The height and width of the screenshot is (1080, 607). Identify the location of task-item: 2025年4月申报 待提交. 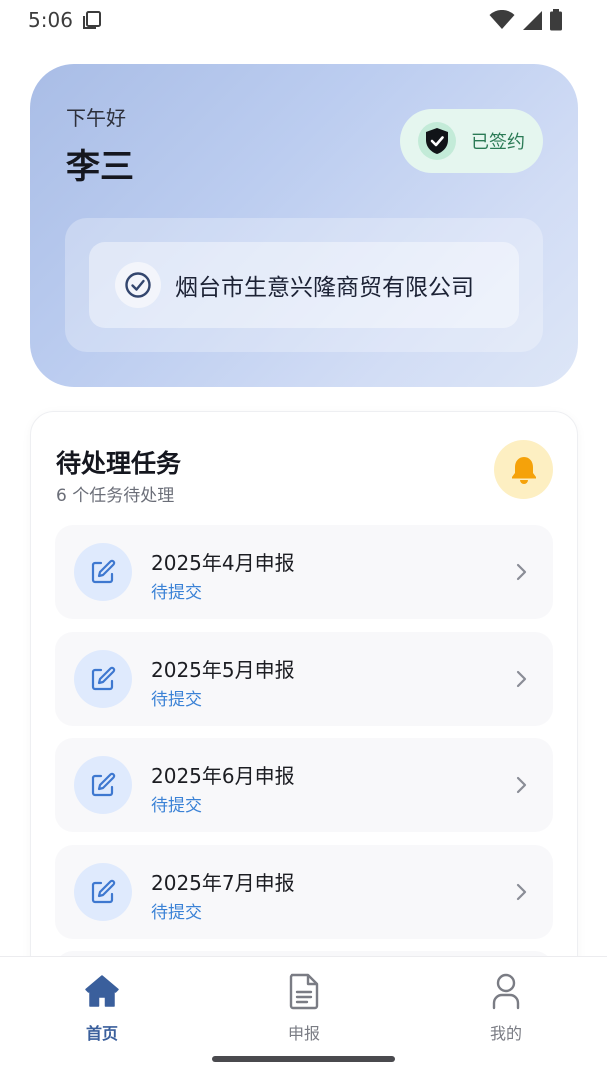
(304, 572).